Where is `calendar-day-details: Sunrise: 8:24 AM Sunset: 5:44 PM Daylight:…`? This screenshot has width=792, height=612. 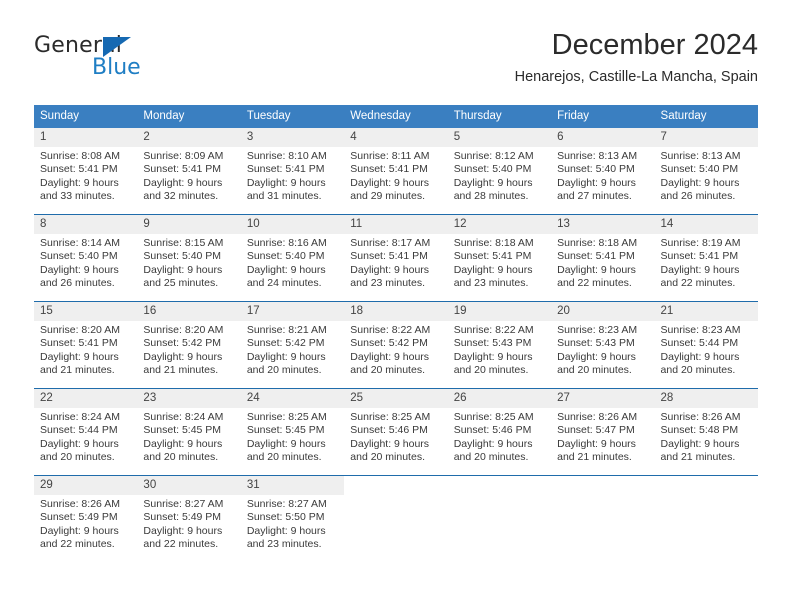
calendar-day-details: Sunrise: 8:24 AM Sunset: 5:44 PM Daylight:… is located at coordinates (85, 436).